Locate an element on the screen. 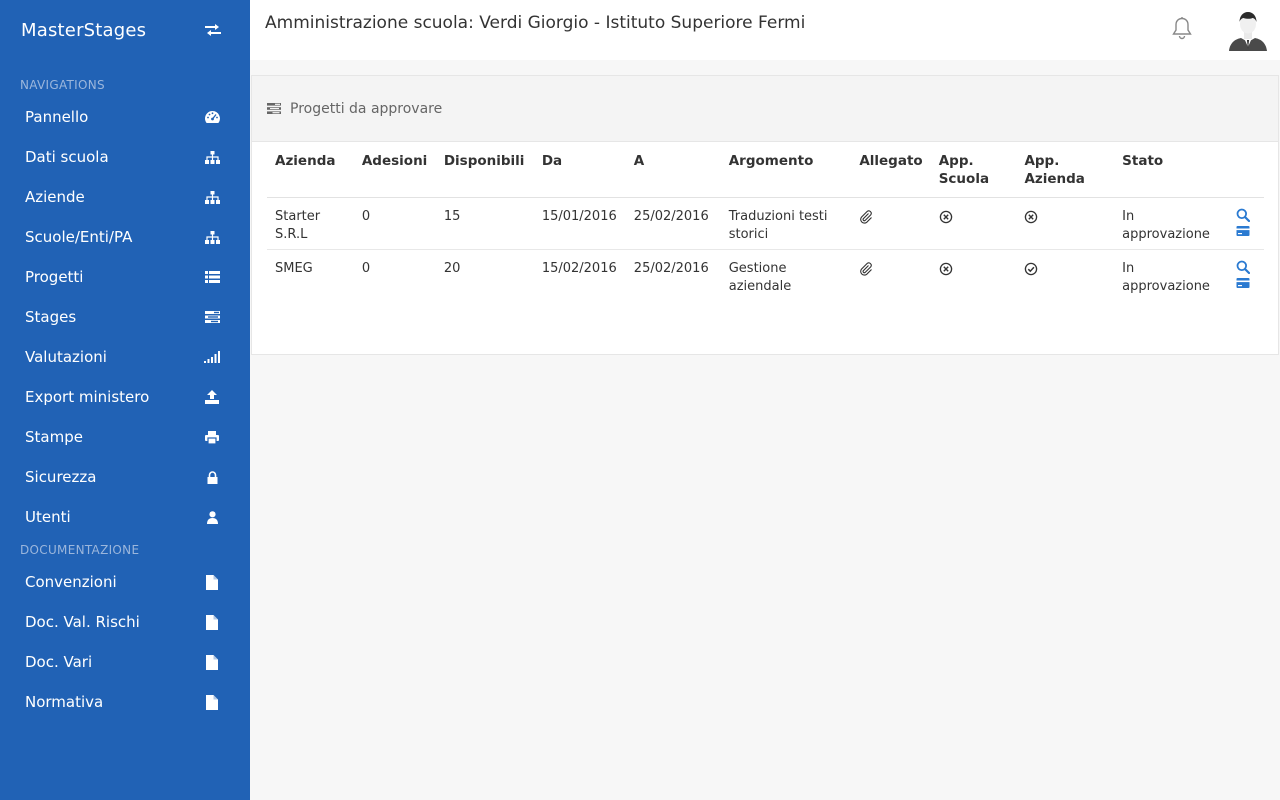 The height and width of the screenshot is (800, 1280). sidebar-item-label: Stages is located at coordinates (51, 317).